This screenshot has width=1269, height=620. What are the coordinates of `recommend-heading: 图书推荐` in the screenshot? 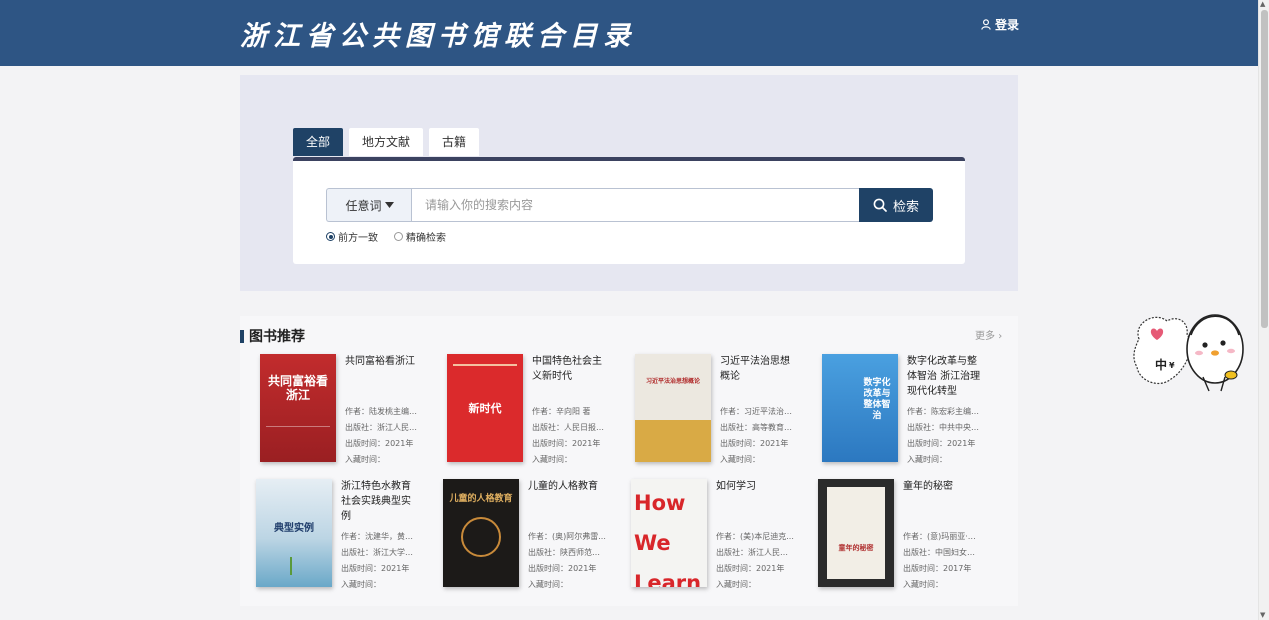 It's located at (272, 336).